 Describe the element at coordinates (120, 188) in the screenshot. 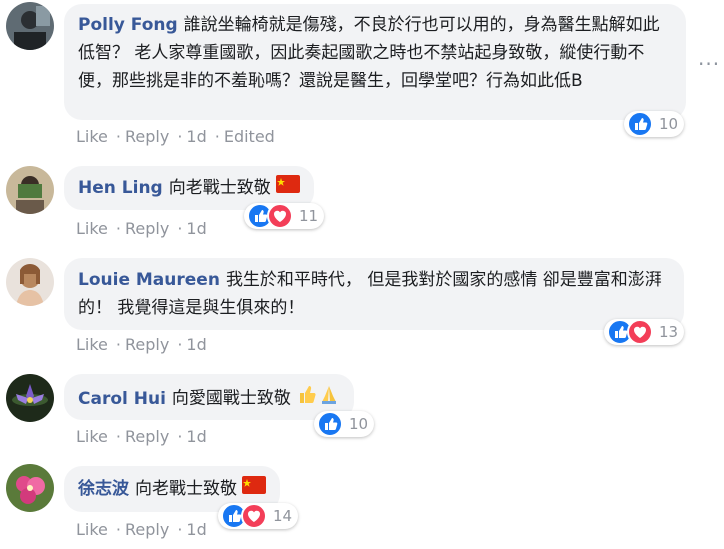

I see `commenter-name: Hen Ling` at that location.